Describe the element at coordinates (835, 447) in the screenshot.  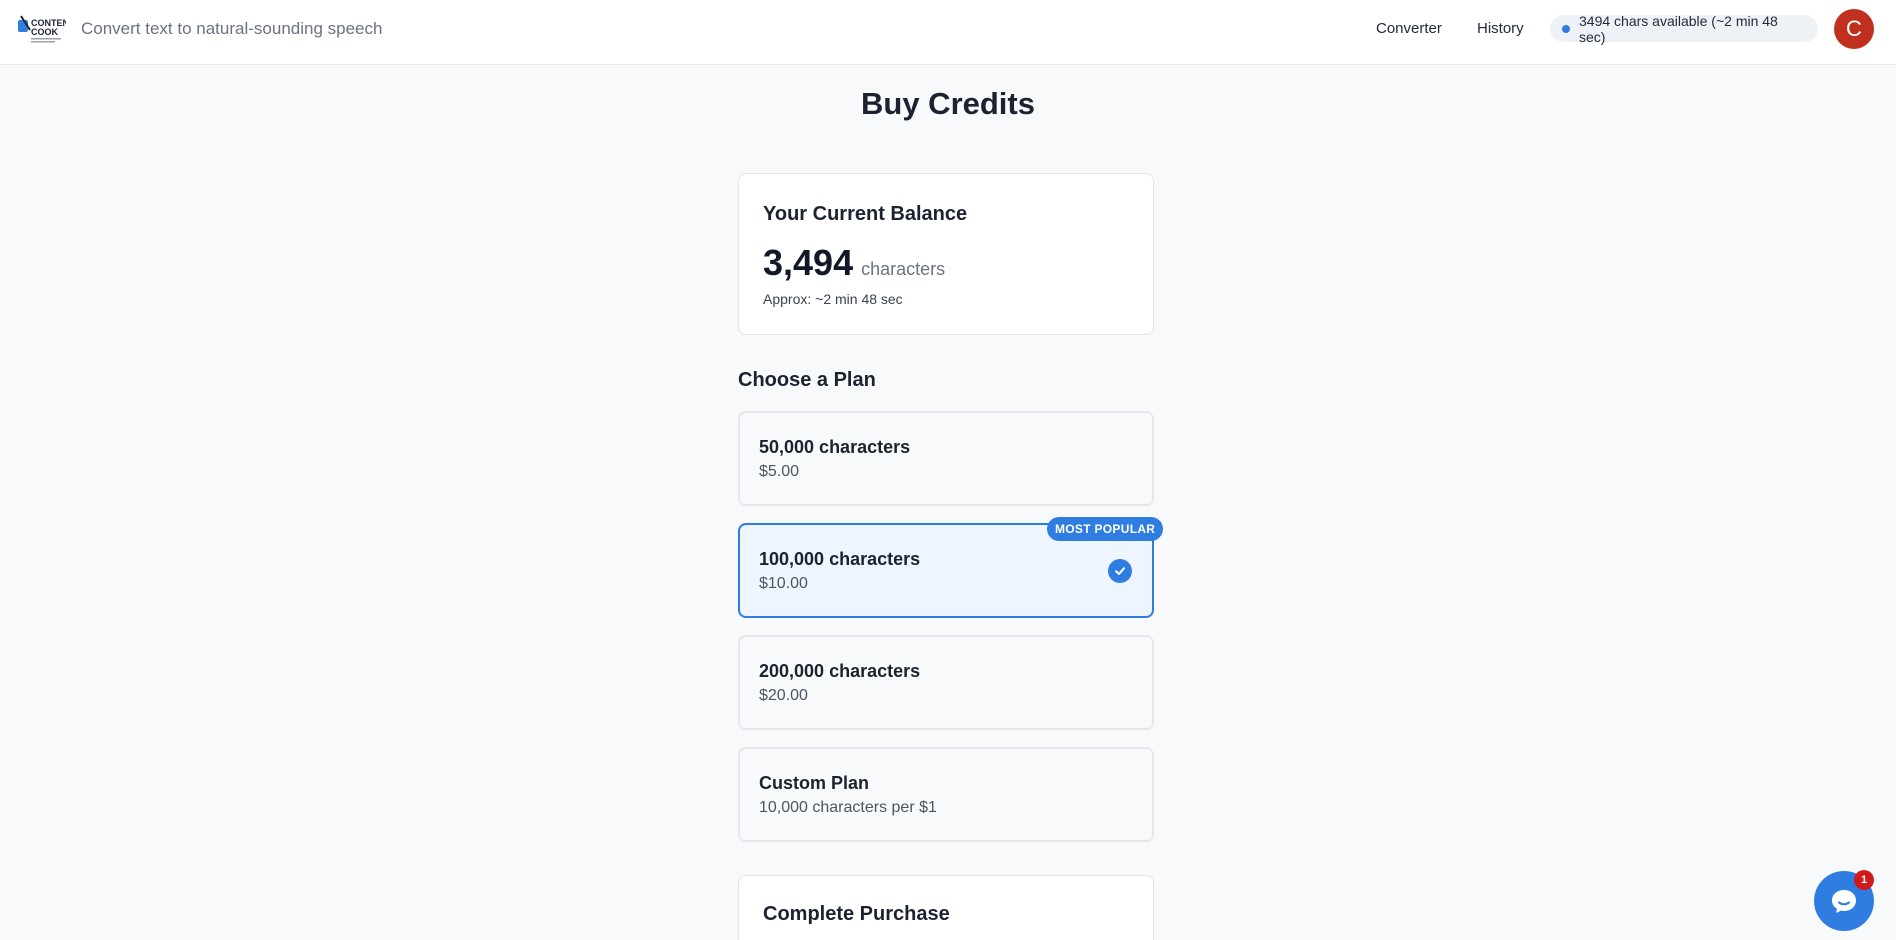
I see `plan-name: 50,000 characters` at that location.